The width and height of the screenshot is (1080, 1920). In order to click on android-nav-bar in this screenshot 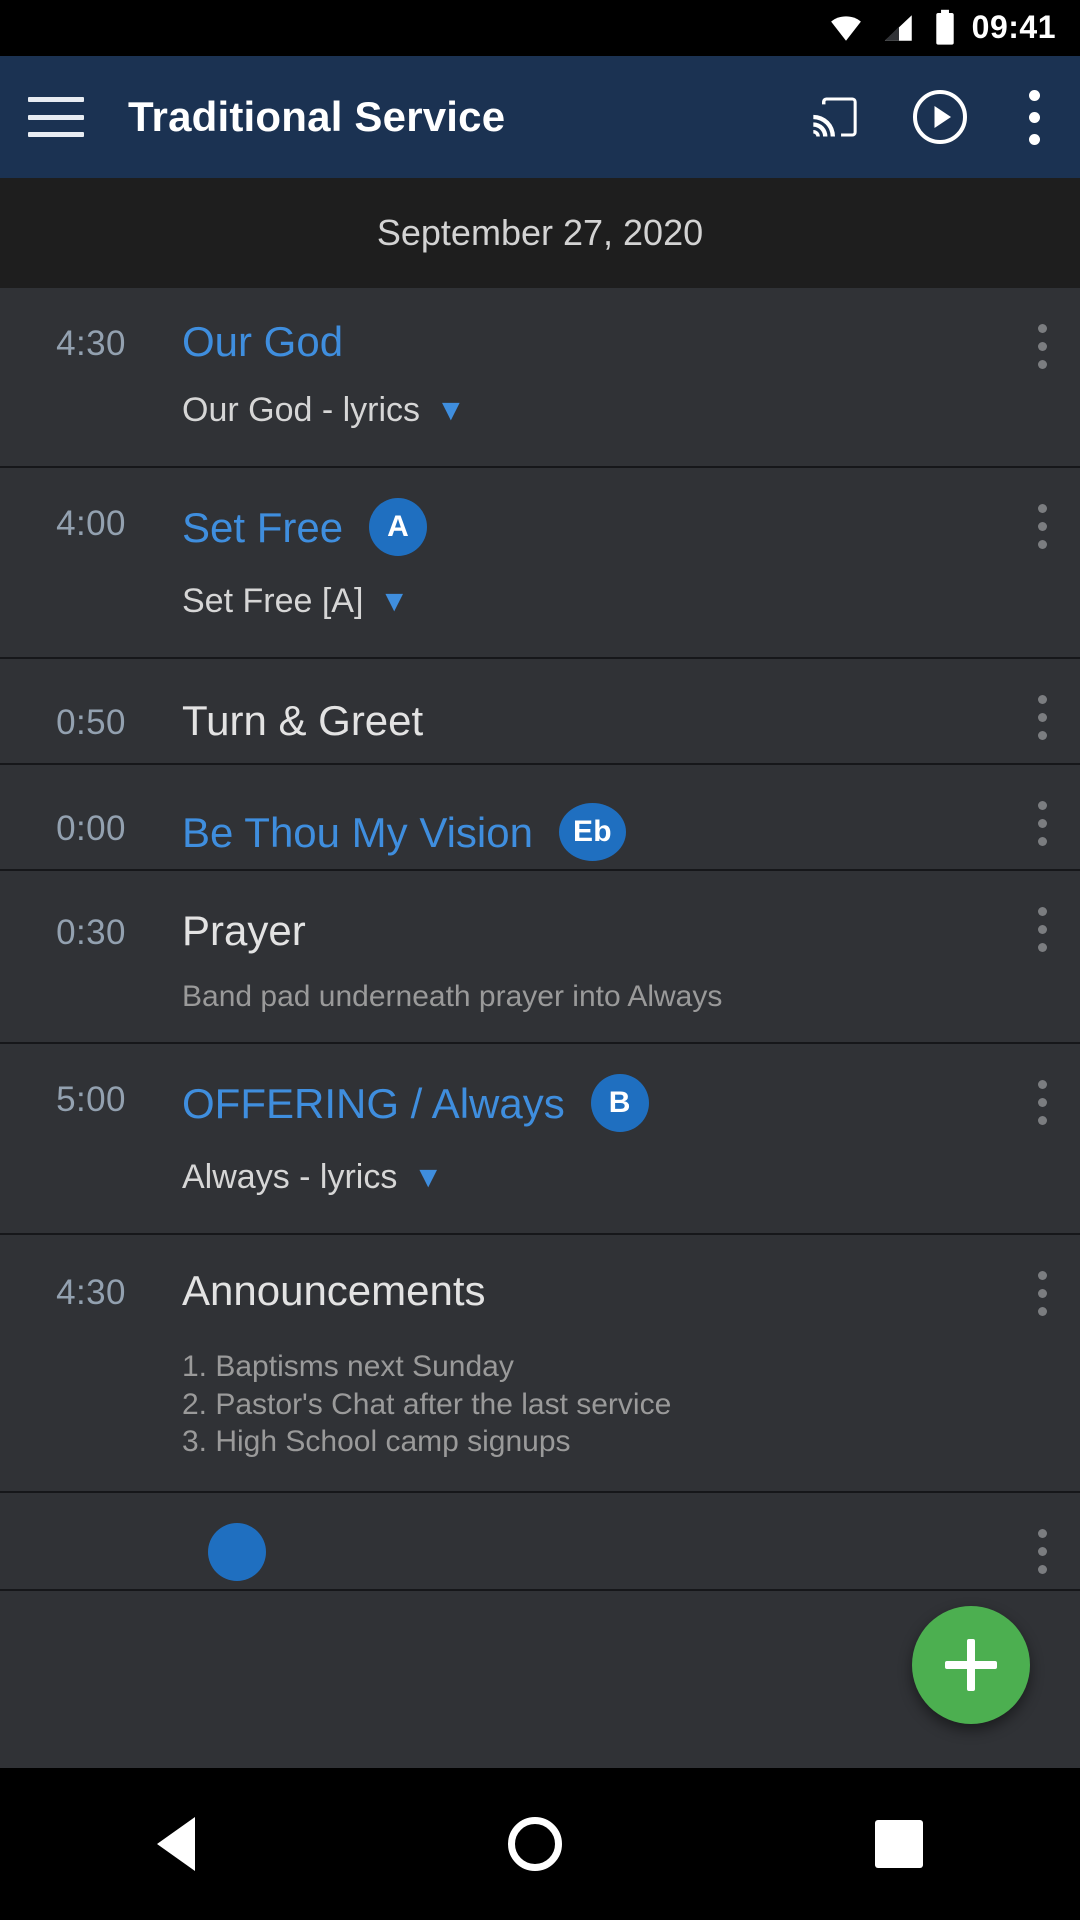, I will do `click(540, 1844)`.